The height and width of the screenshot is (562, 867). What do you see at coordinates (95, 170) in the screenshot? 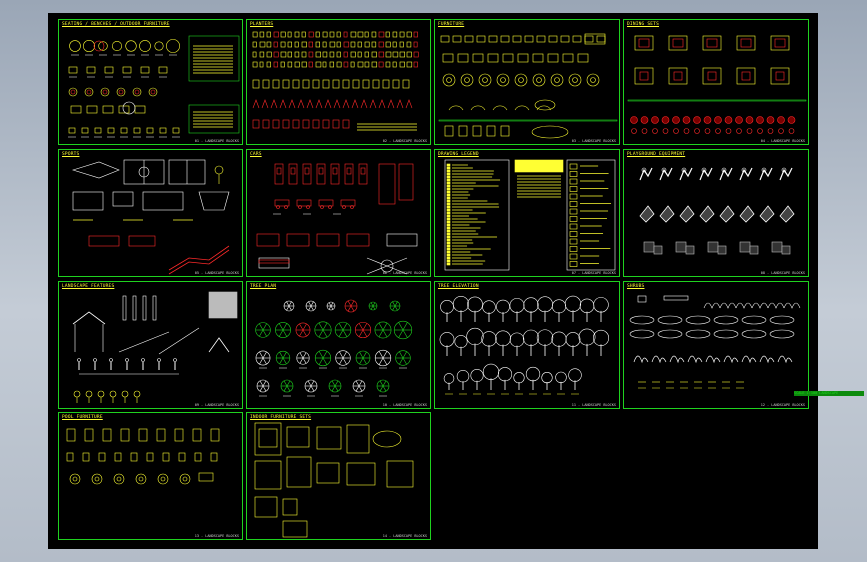
I see `sport-field-icon` at bounding box center [95, 170].